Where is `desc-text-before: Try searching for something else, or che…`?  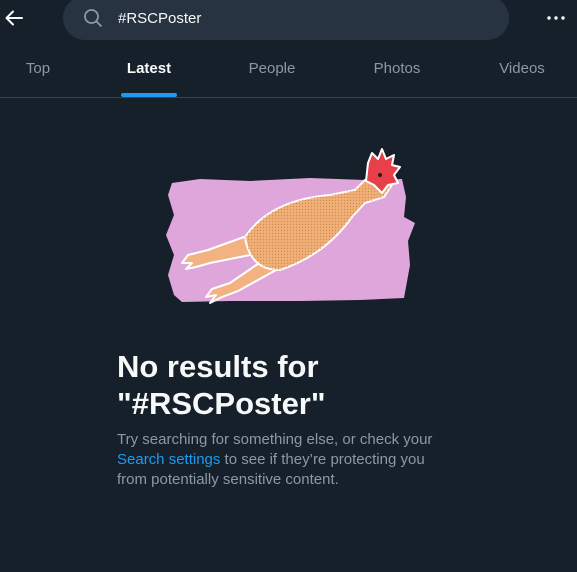
desc-text-before: Try searching for something else, or che… is located at coordinates (275, 439).